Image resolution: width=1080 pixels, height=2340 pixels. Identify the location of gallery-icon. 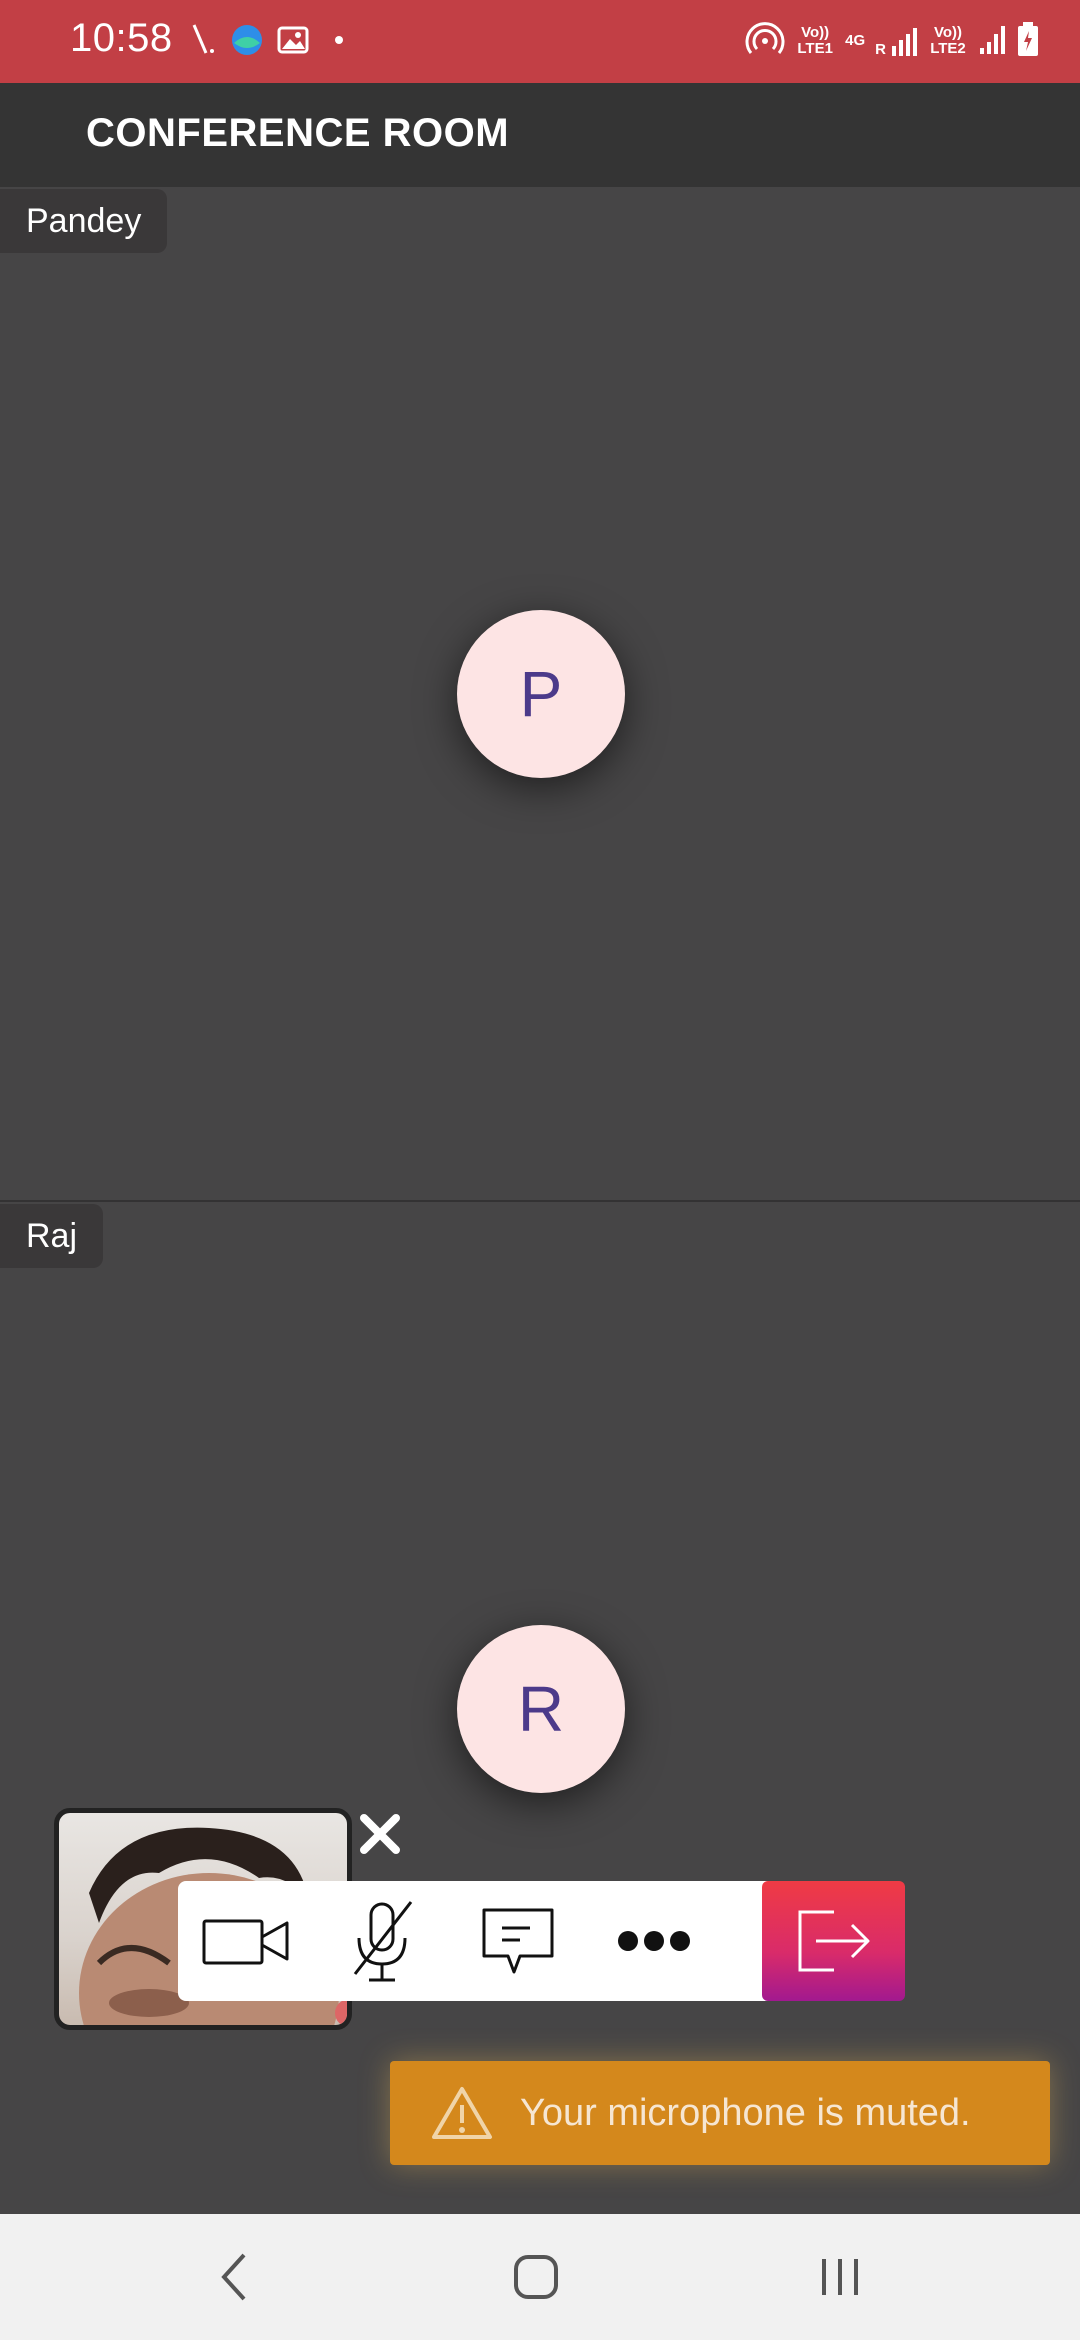
(293, 42).